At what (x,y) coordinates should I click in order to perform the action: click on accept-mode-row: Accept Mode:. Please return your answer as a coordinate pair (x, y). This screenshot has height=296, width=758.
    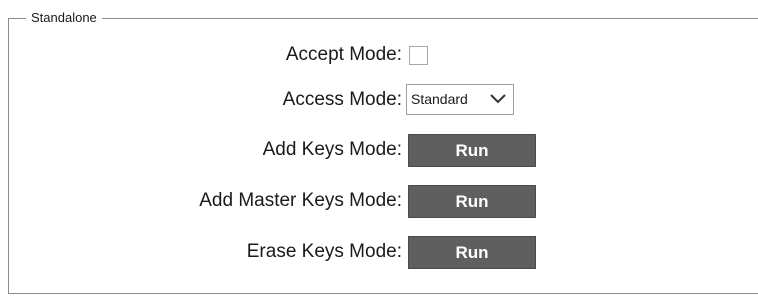
    Looking at the image, I should click on (379, 55).